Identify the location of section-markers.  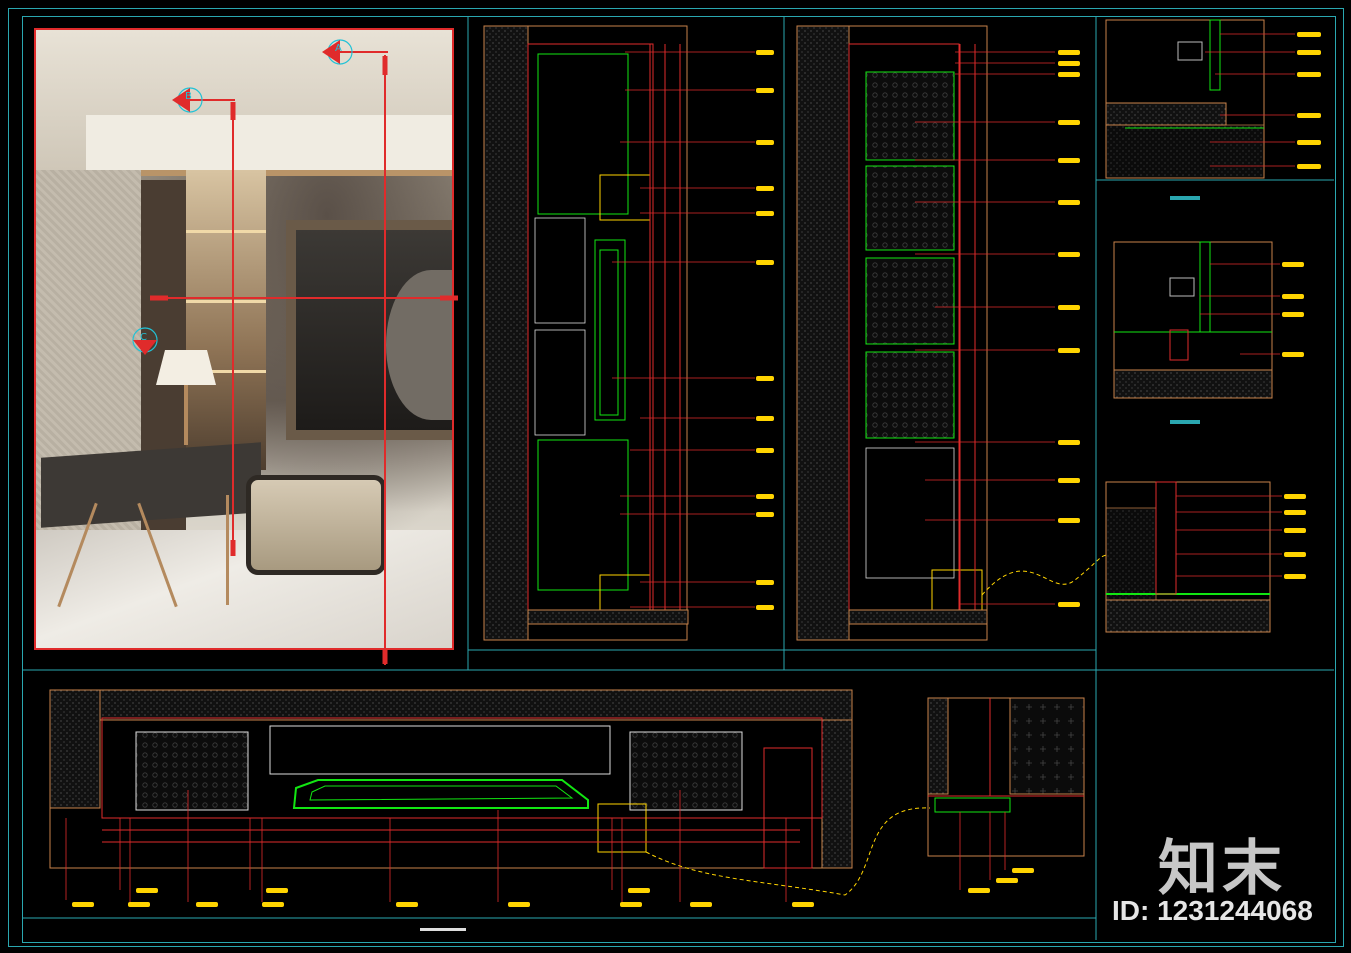
(242, 196).